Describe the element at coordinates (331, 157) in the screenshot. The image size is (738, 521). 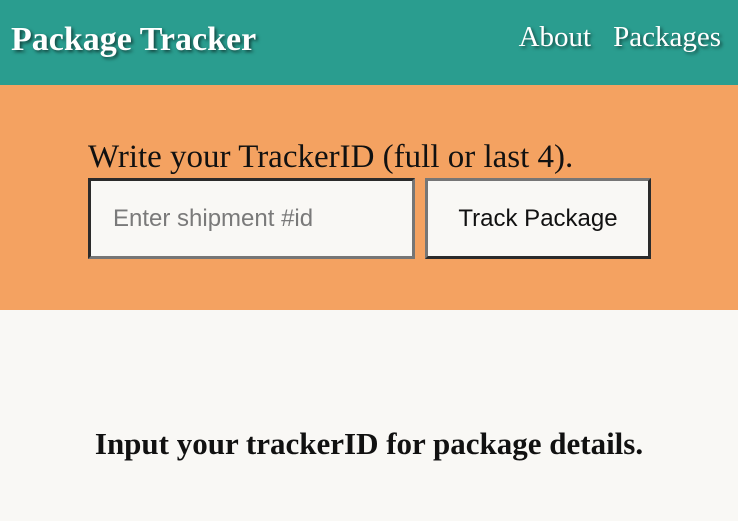
I see `tracker-prompt: Write your TrackerID (full or last 4).` at that location.